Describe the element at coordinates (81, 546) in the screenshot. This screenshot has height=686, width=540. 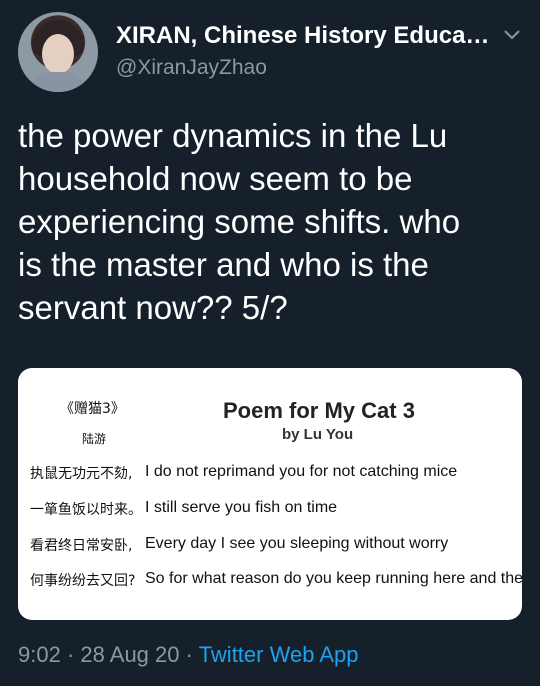
I see `poem-line-cn: 看君终日常安卧,` at that location.